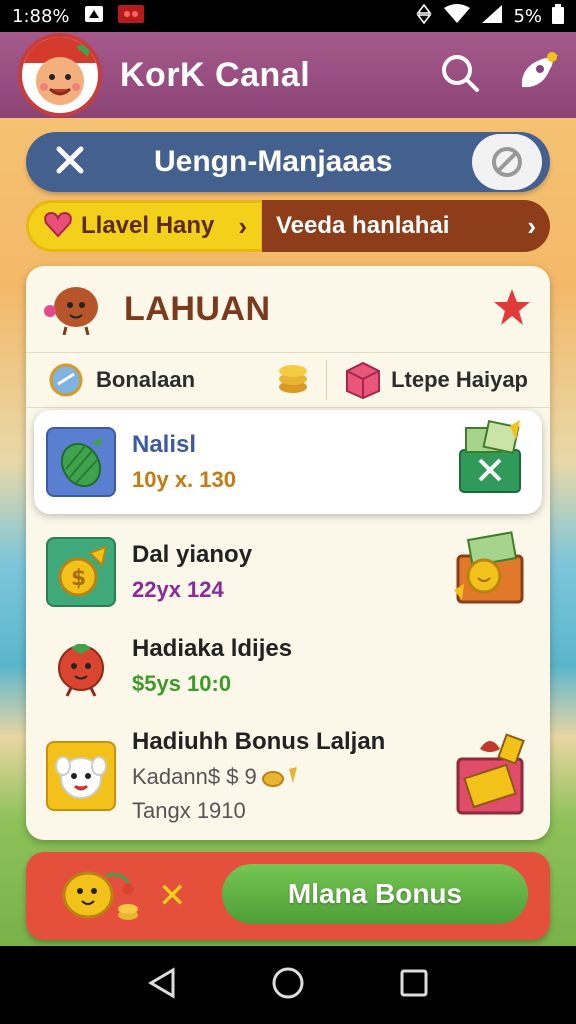 The height and width of the screenshot is (1024, 576). Describe the element at coordinates (146, 379) in the screenshot. I see `tab-bonalaan-label: Bonalaan` at that location.